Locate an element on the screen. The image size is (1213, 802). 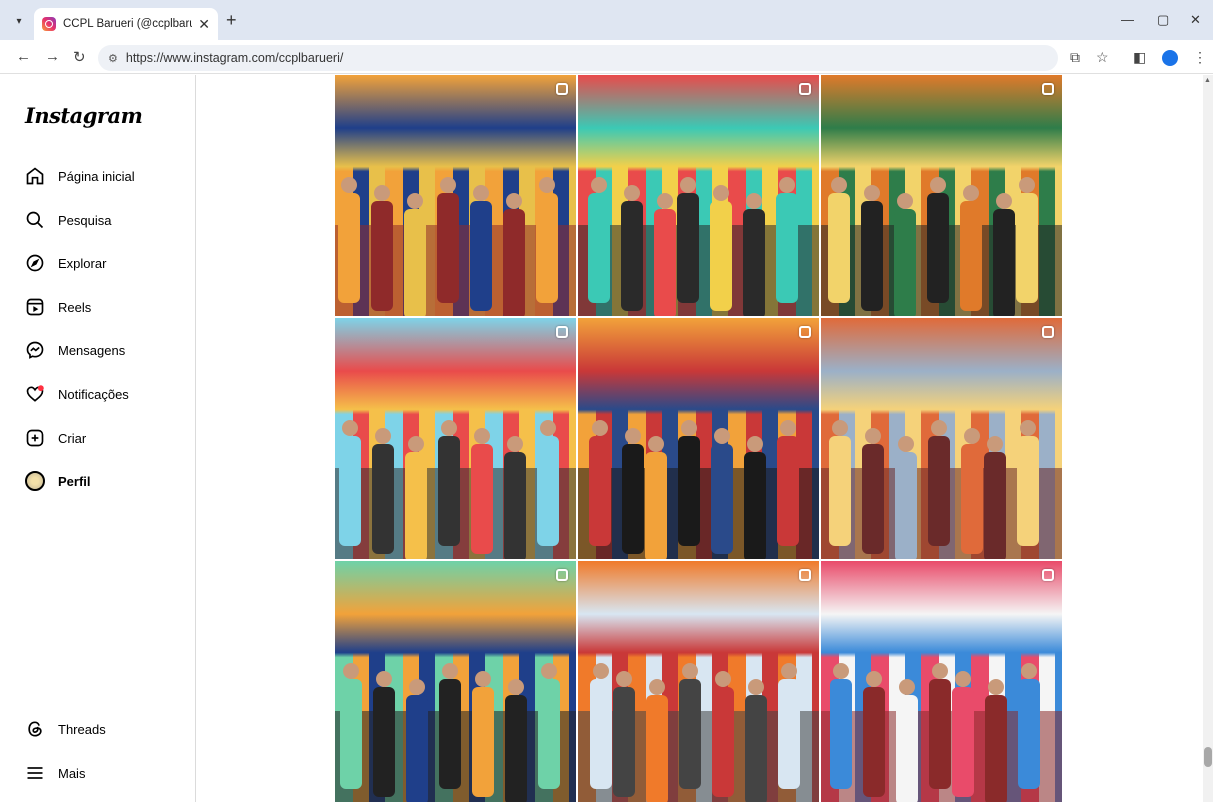
nav-label: Notificações is located at coordinates (93, 394).